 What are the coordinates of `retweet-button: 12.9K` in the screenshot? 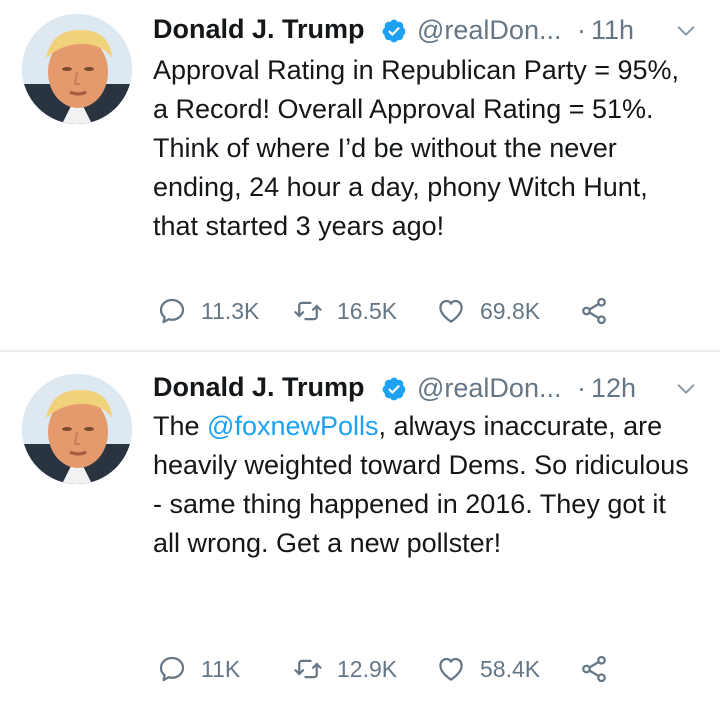 It's located at (345, 669).